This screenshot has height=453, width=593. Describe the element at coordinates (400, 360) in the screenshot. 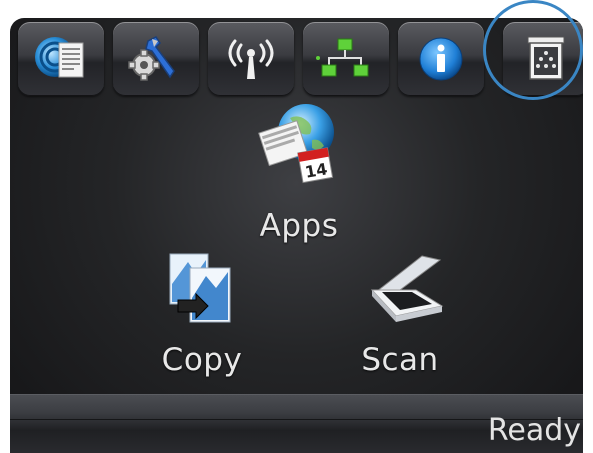

I see `scan-label: Scan` at that location.